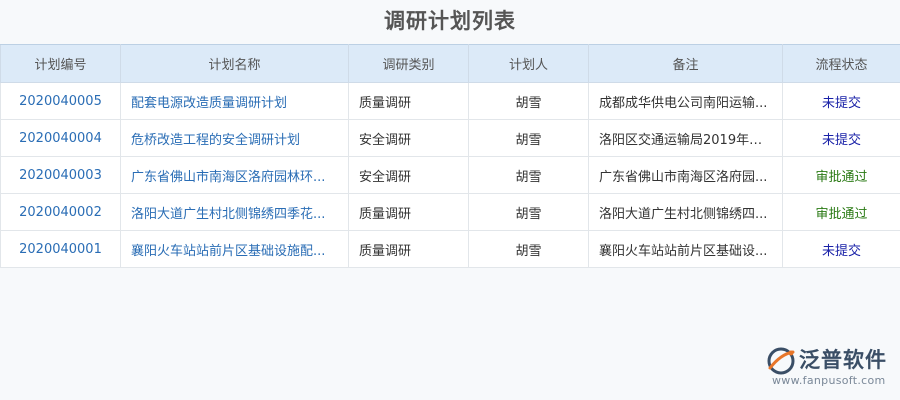  I want to click on fanpu-logo: 泛普软件 www.fanpusoft.com, so click(827, 366).